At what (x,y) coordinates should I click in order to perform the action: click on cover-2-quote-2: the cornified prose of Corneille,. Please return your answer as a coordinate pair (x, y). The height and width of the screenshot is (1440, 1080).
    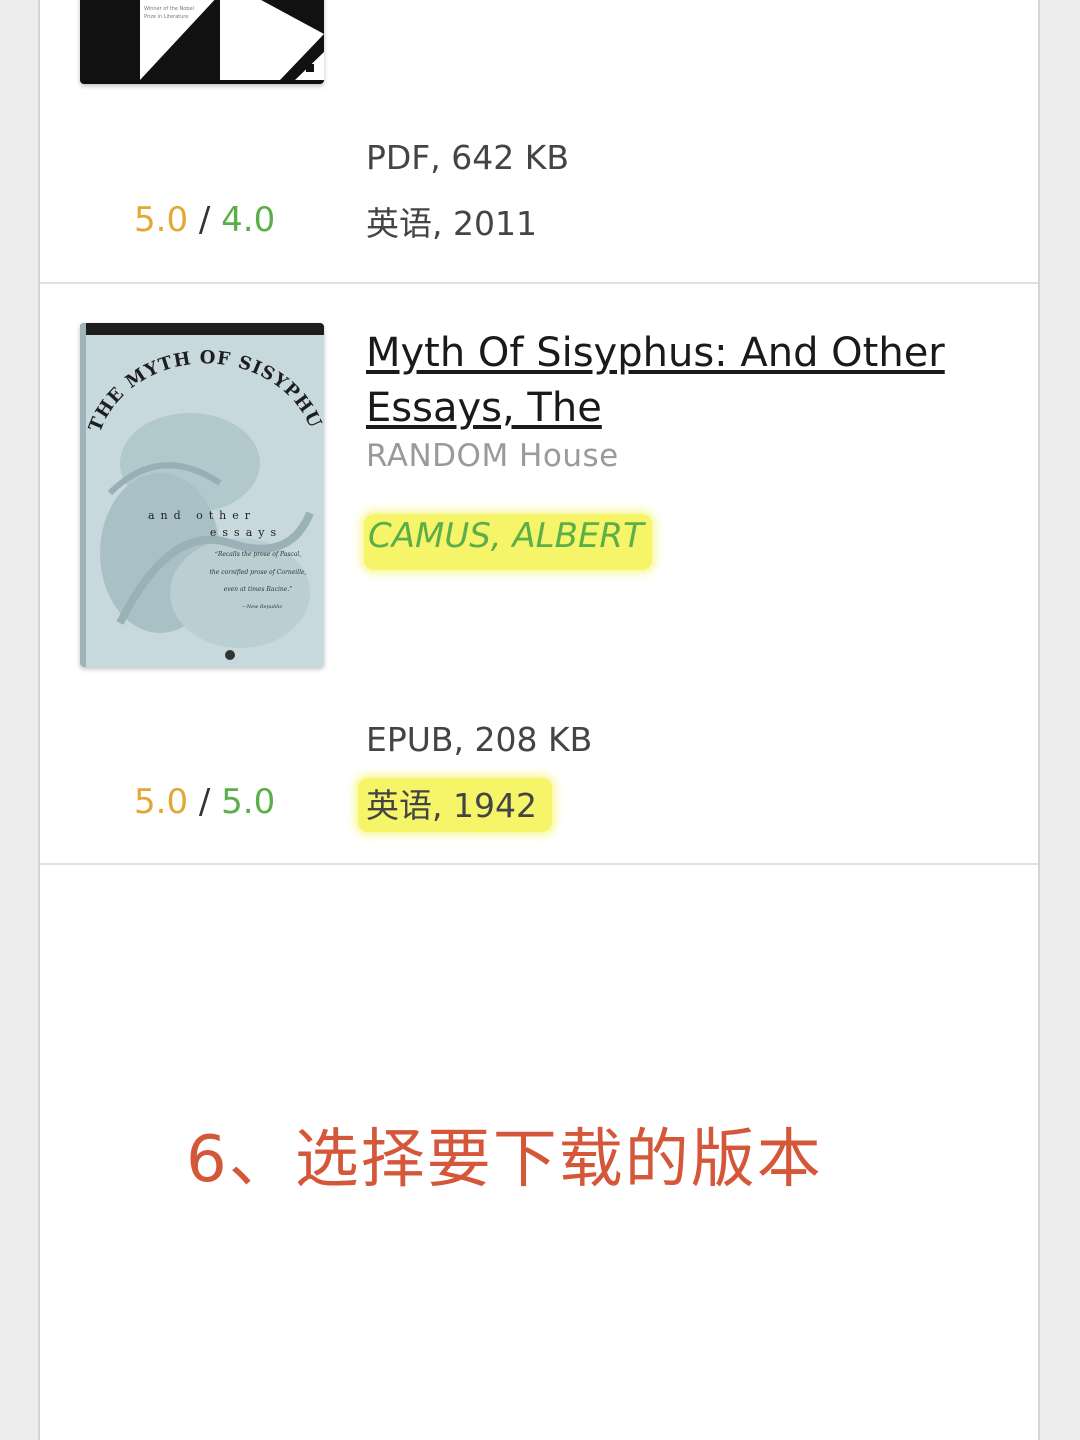
    Looking at the image, I should click on (258, 572).